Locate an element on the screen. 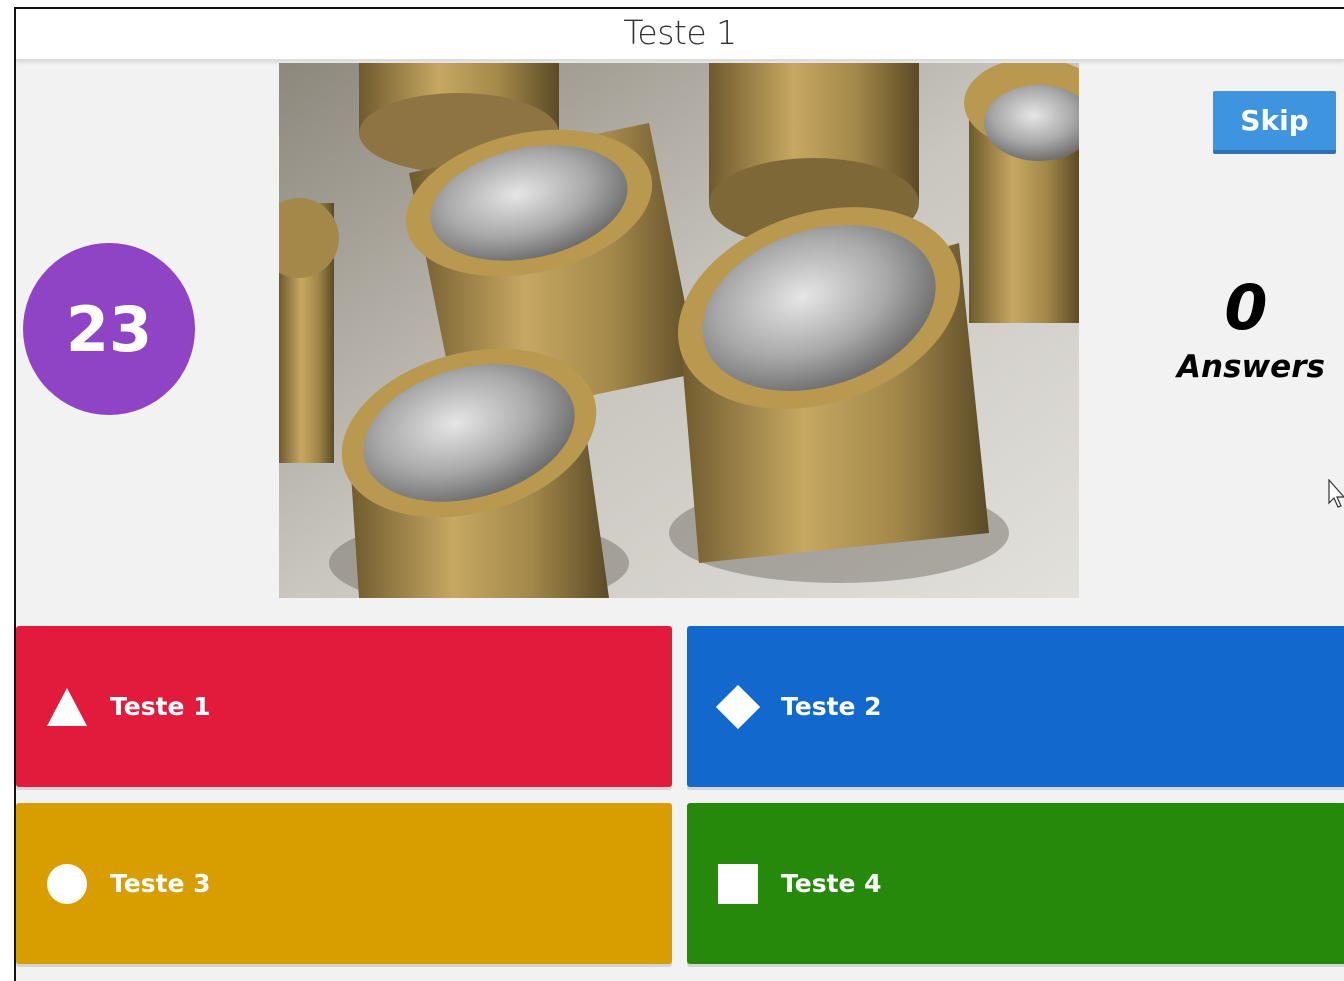  mouse-cursor-icon is located at coordinates (1336, 493).